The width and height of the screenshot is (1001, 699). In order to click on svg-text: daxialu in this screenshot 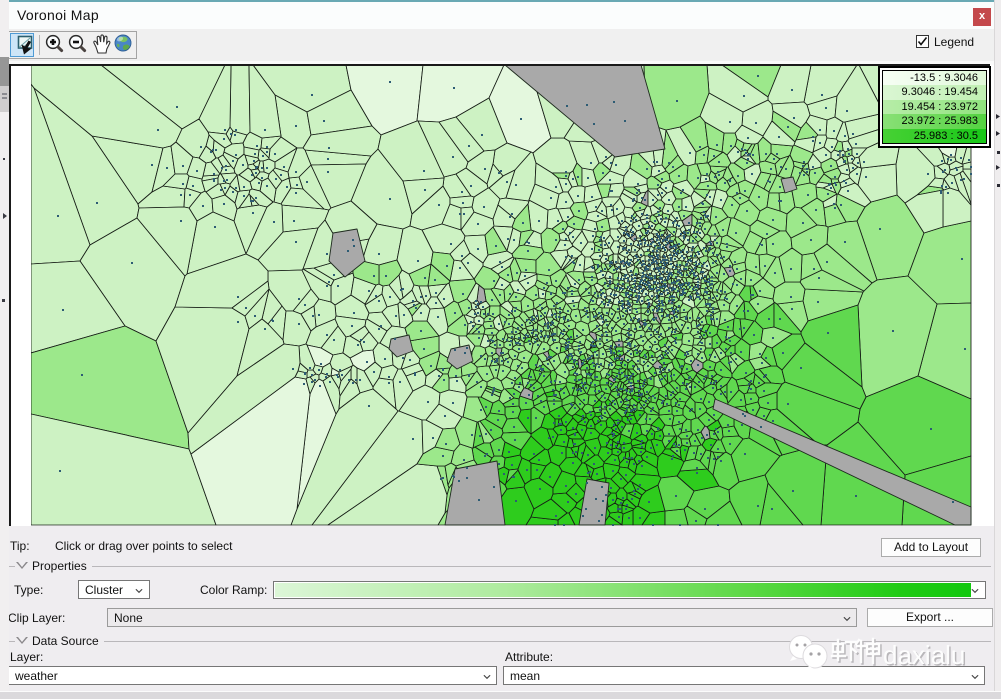, I will do `click(924, 655)`.